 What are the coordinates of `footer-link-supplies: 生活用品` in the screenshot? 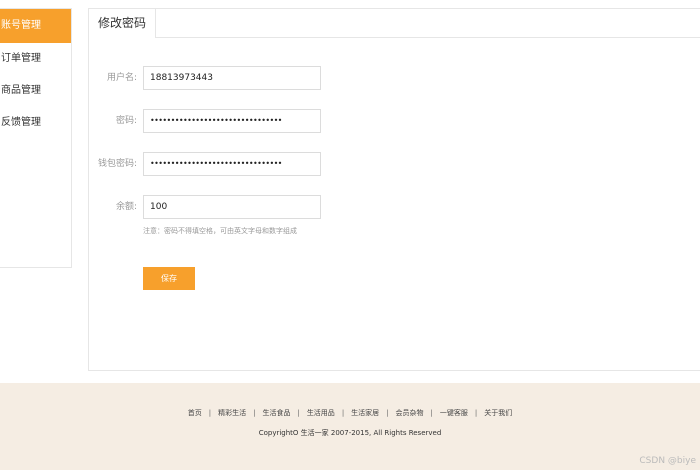 It's located at (321, 413).